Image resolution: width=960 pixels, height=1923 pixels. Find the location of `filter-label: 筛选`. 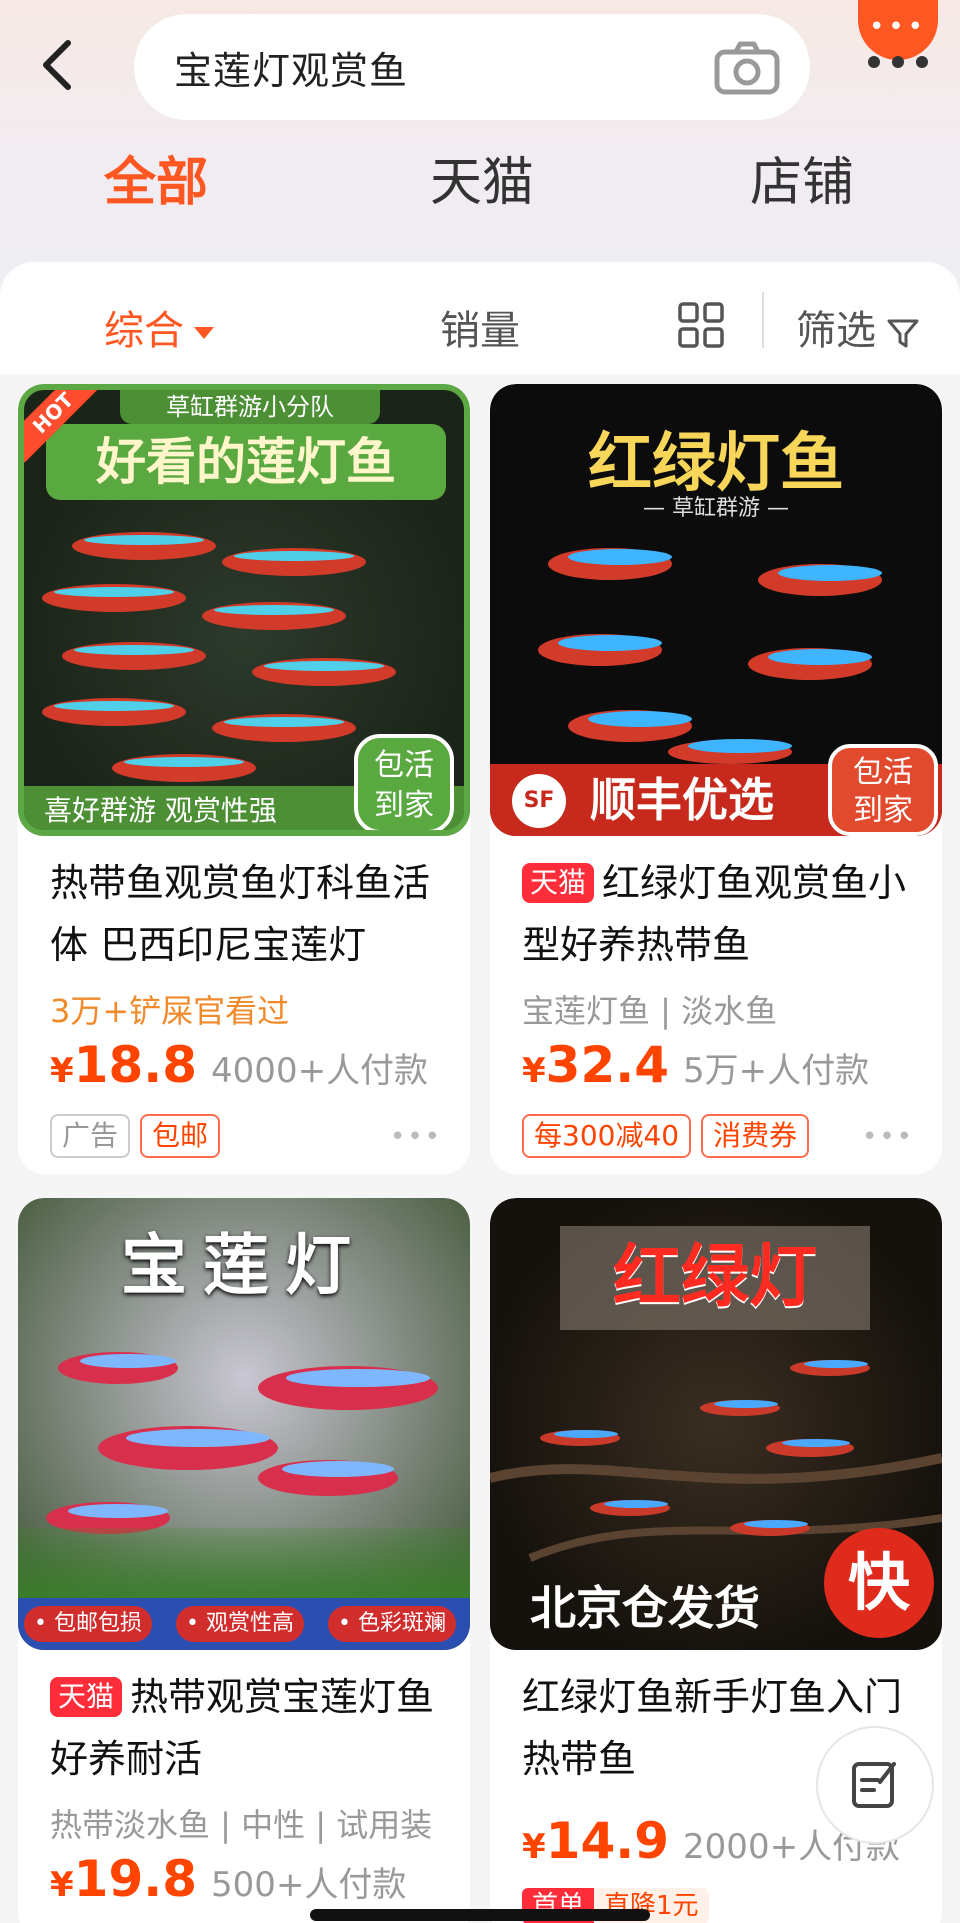

filter-label: 筛选 is located at coordinates (836, 331).